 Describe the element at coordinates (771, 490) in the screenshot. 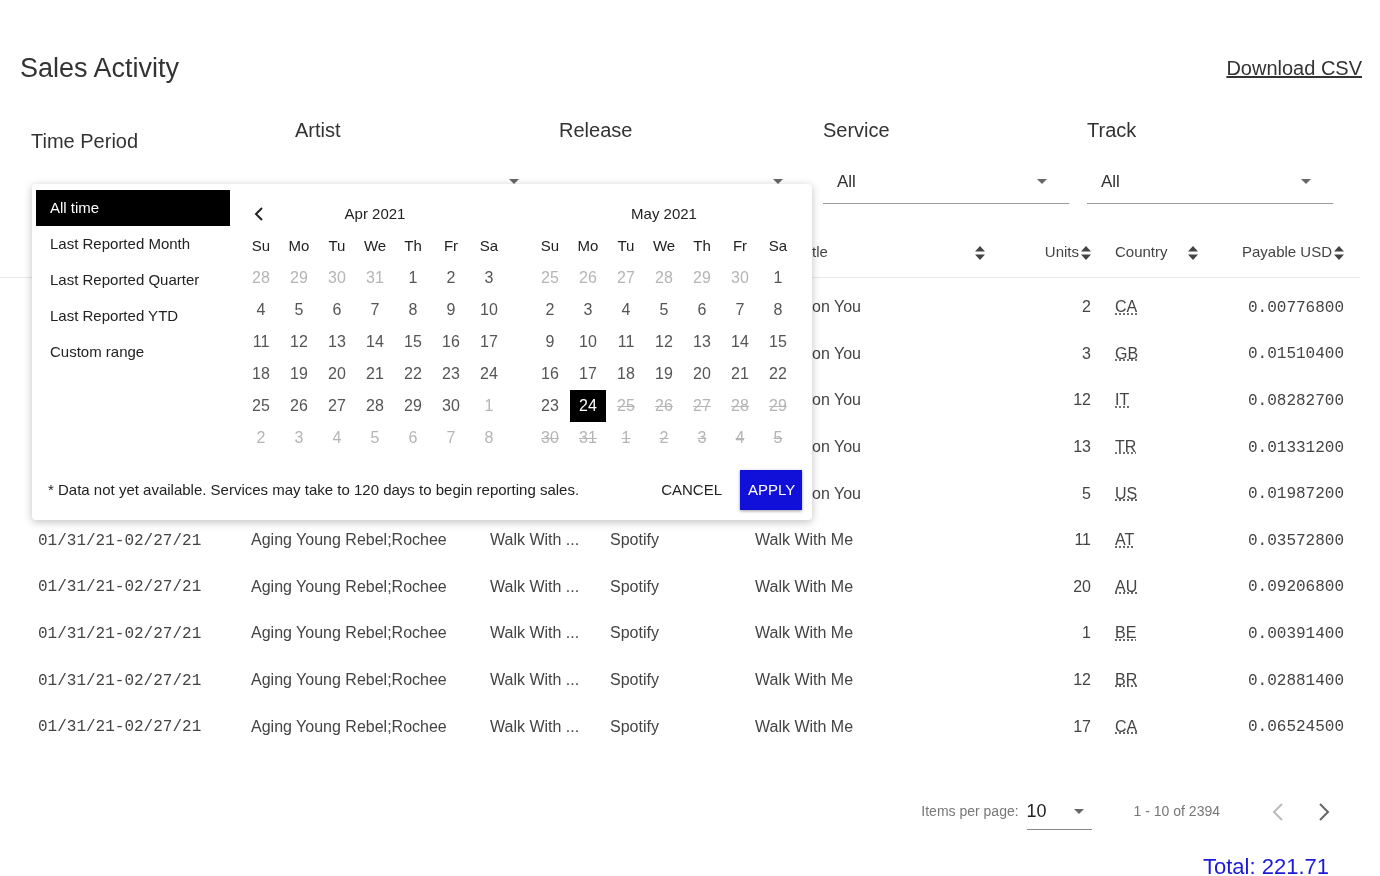

I see `apply-button: APPLY` at that location.